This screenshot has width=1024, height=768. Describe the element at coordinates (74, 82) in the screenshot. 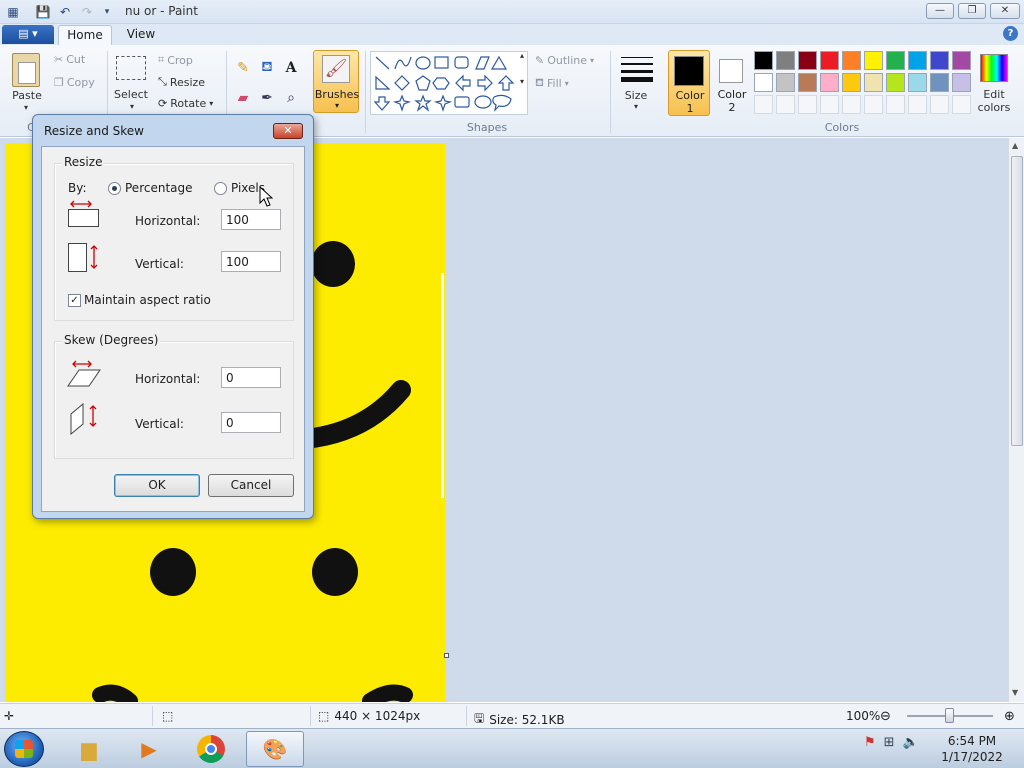

I see `copy-button: ❐ Copy` at that location.